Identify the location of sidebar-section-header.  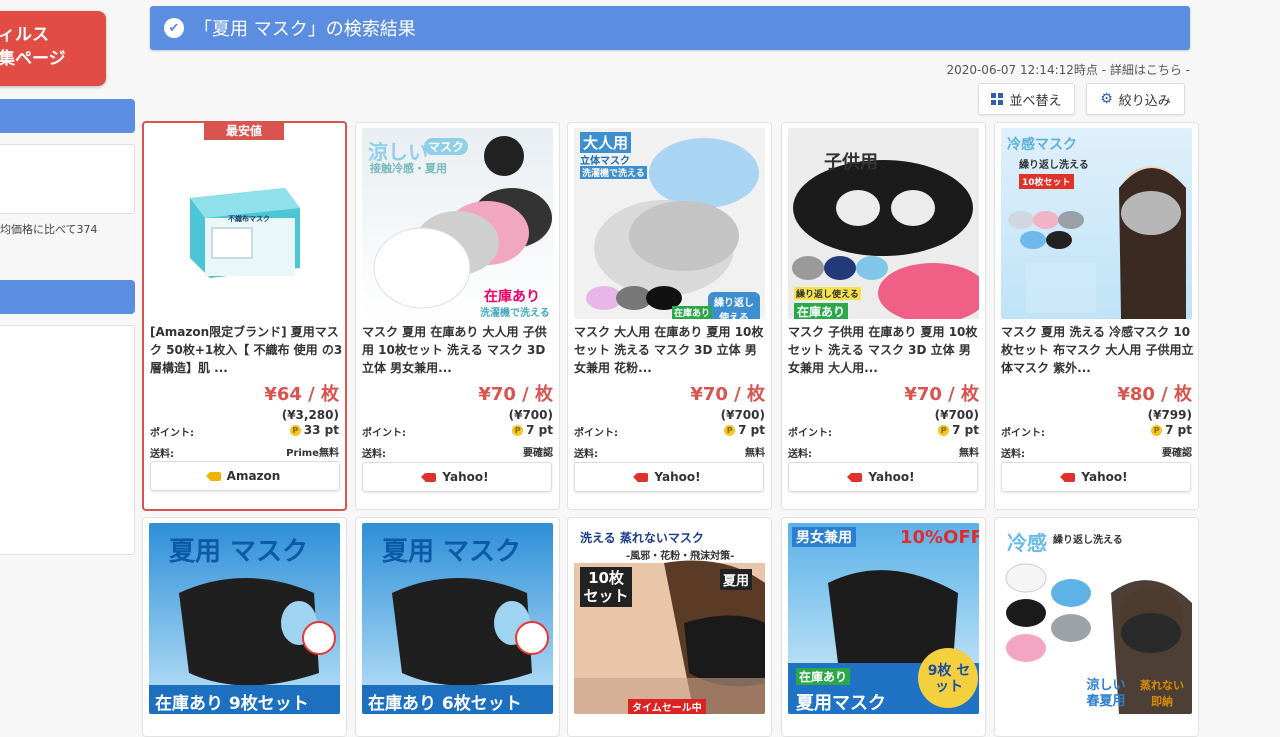
(67, 116).